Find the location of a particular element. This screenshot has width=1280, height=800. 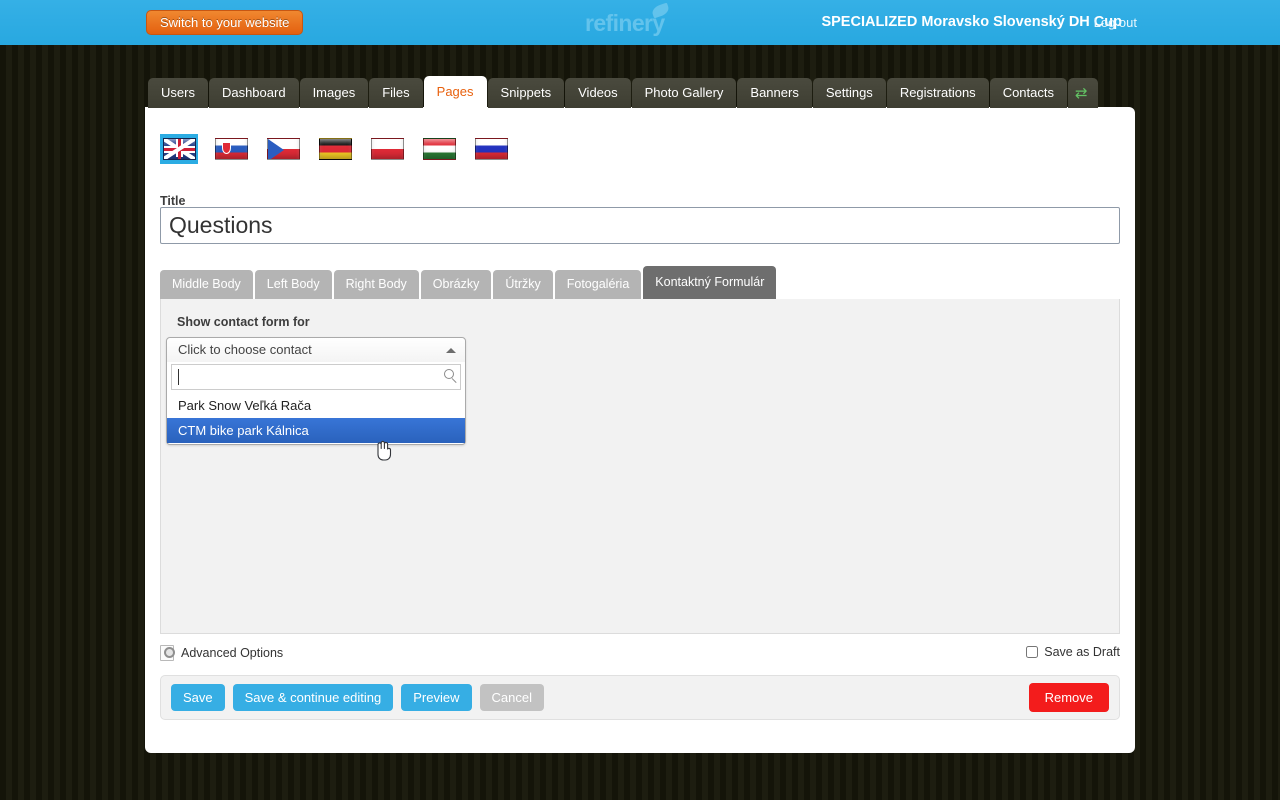

locale-flag-pl is located at coordinates (387, 149).